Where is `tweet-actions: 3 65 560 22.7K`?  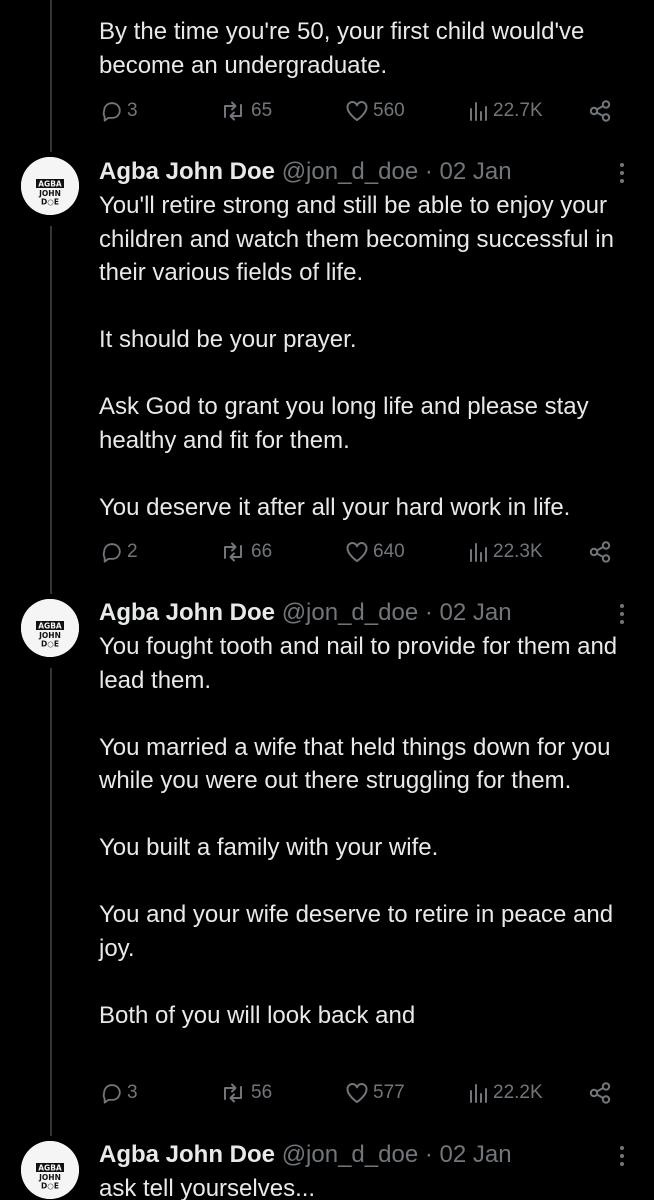 tweet-actions: 3 65 560 22.7K is located at coordinates (364, 111).